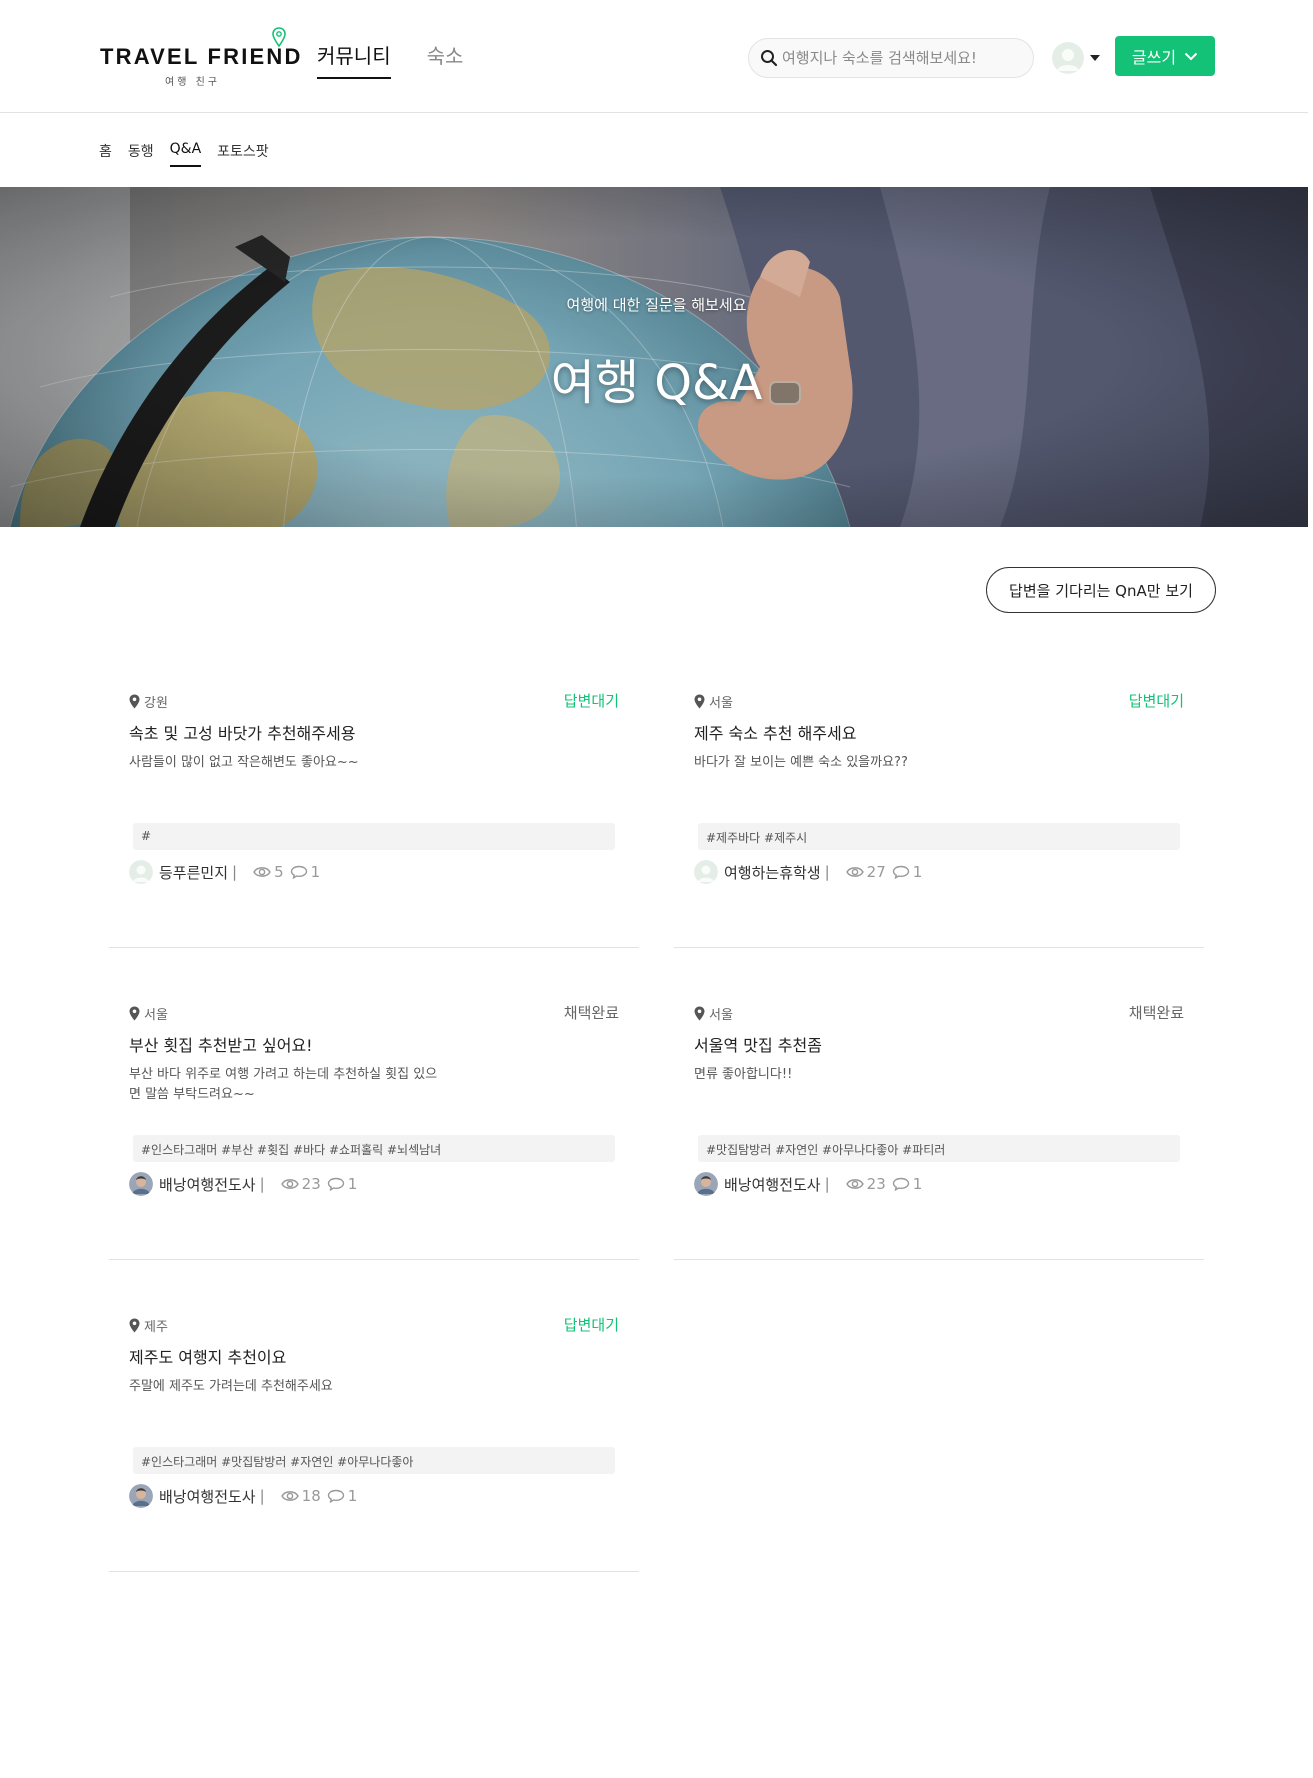 The image size is (1313, 1778). Describe the element at coordinates (242, 732) in the screenshot. I see `post-title: 속초 및 고성 바닷가 추천해주세용` at that location.